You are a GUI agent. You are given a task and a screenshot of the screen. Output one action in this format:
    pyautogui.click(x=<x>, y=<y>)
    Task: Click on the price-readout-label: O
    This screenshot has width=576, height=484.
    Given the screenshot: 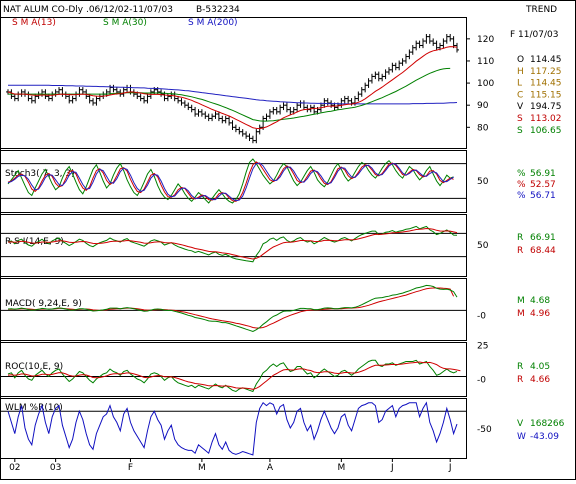 What is the action you would take?
    pyautogui.click(x=520, y=60)
    